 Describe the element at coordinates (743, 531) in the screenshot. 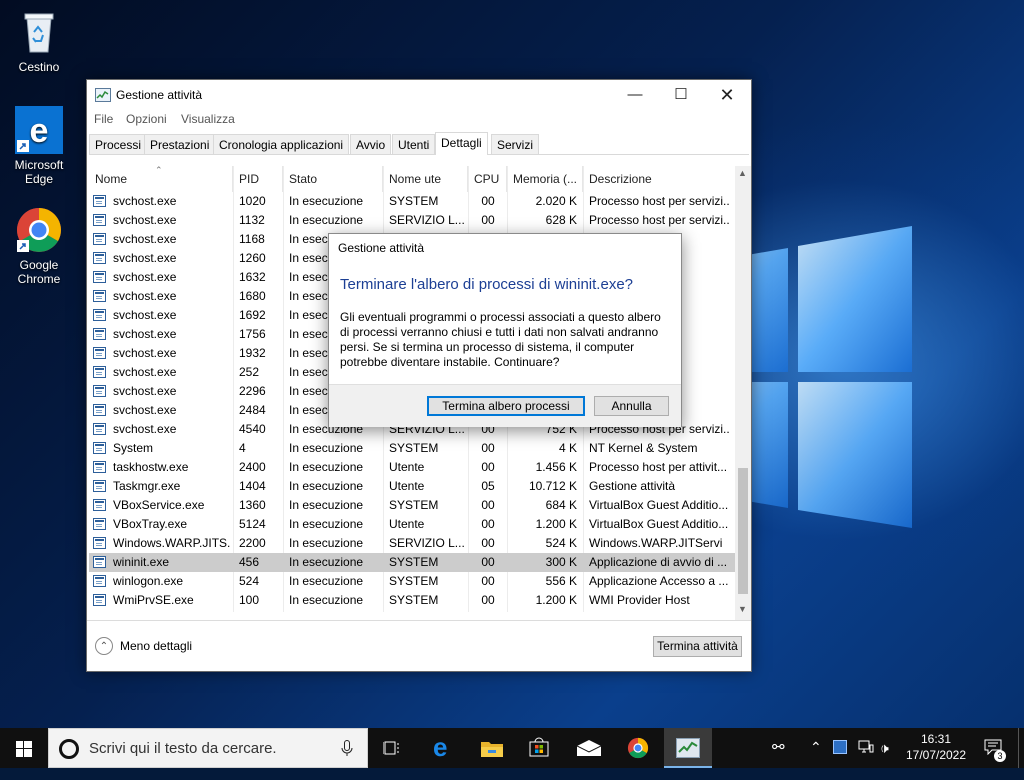

I see `scrollbar-thumb` at that location.